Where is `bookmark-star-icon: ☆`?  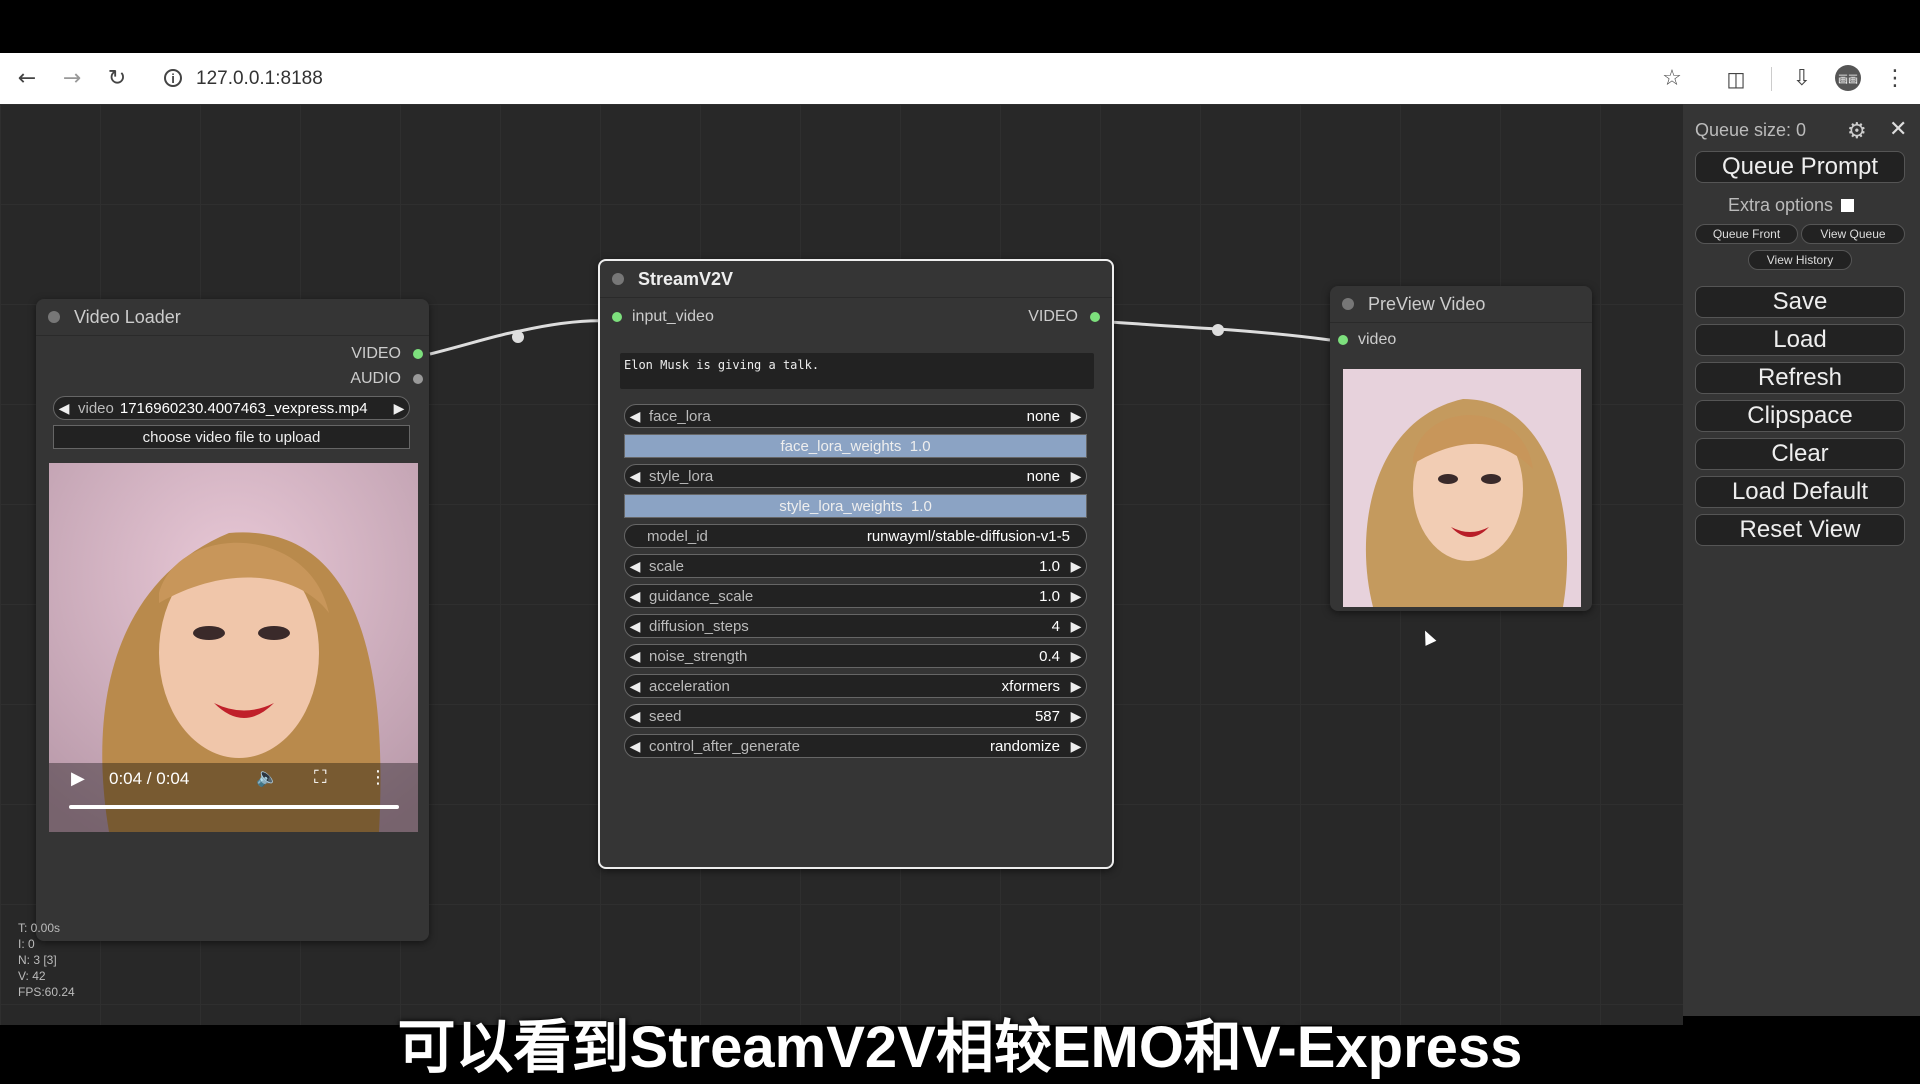 bookmark-star-icon: ☆ is located at coordinates (1672, 78).